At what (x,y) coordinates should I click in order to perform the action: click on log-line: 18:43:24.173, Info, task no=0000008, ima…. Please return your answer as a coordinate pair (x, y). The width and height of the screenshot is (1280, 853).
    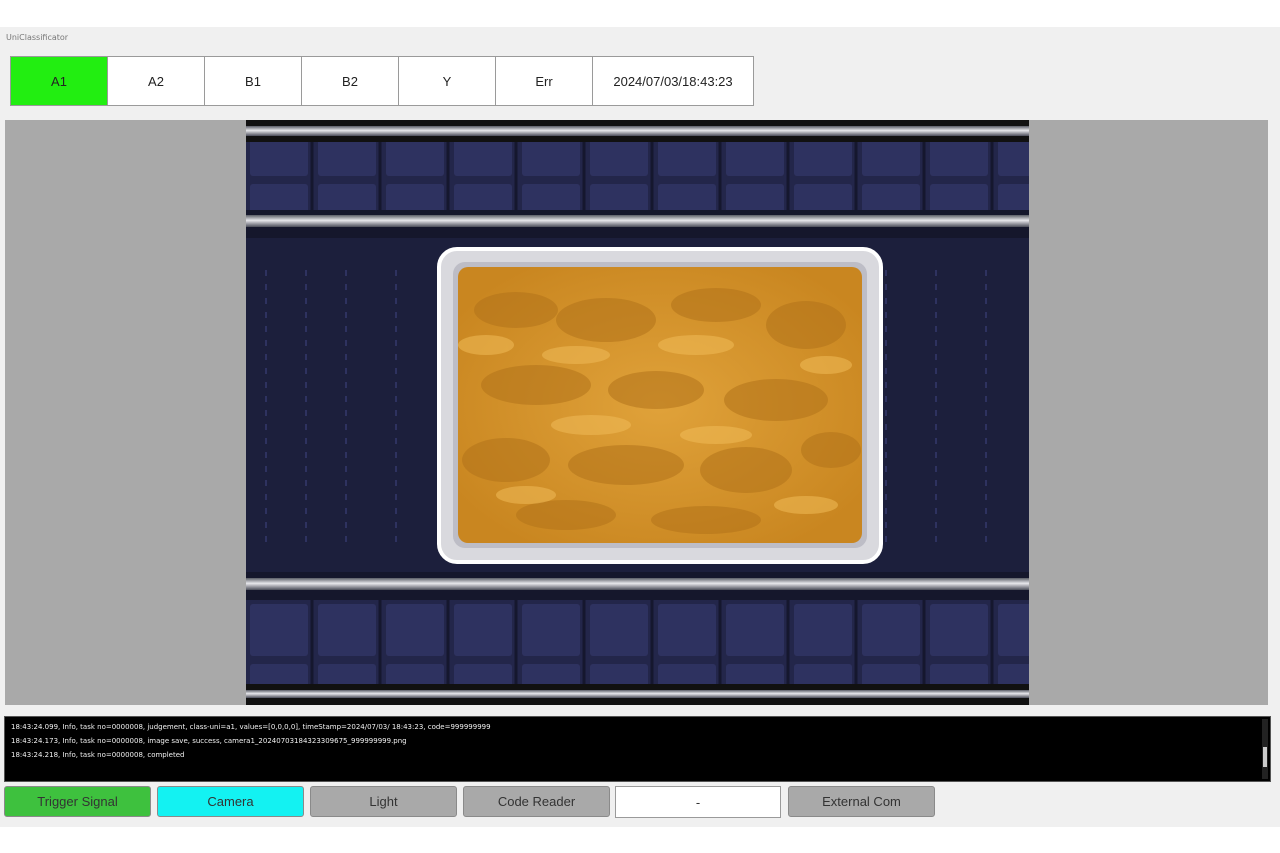
    Looking at the image, I should click on (209, 741).